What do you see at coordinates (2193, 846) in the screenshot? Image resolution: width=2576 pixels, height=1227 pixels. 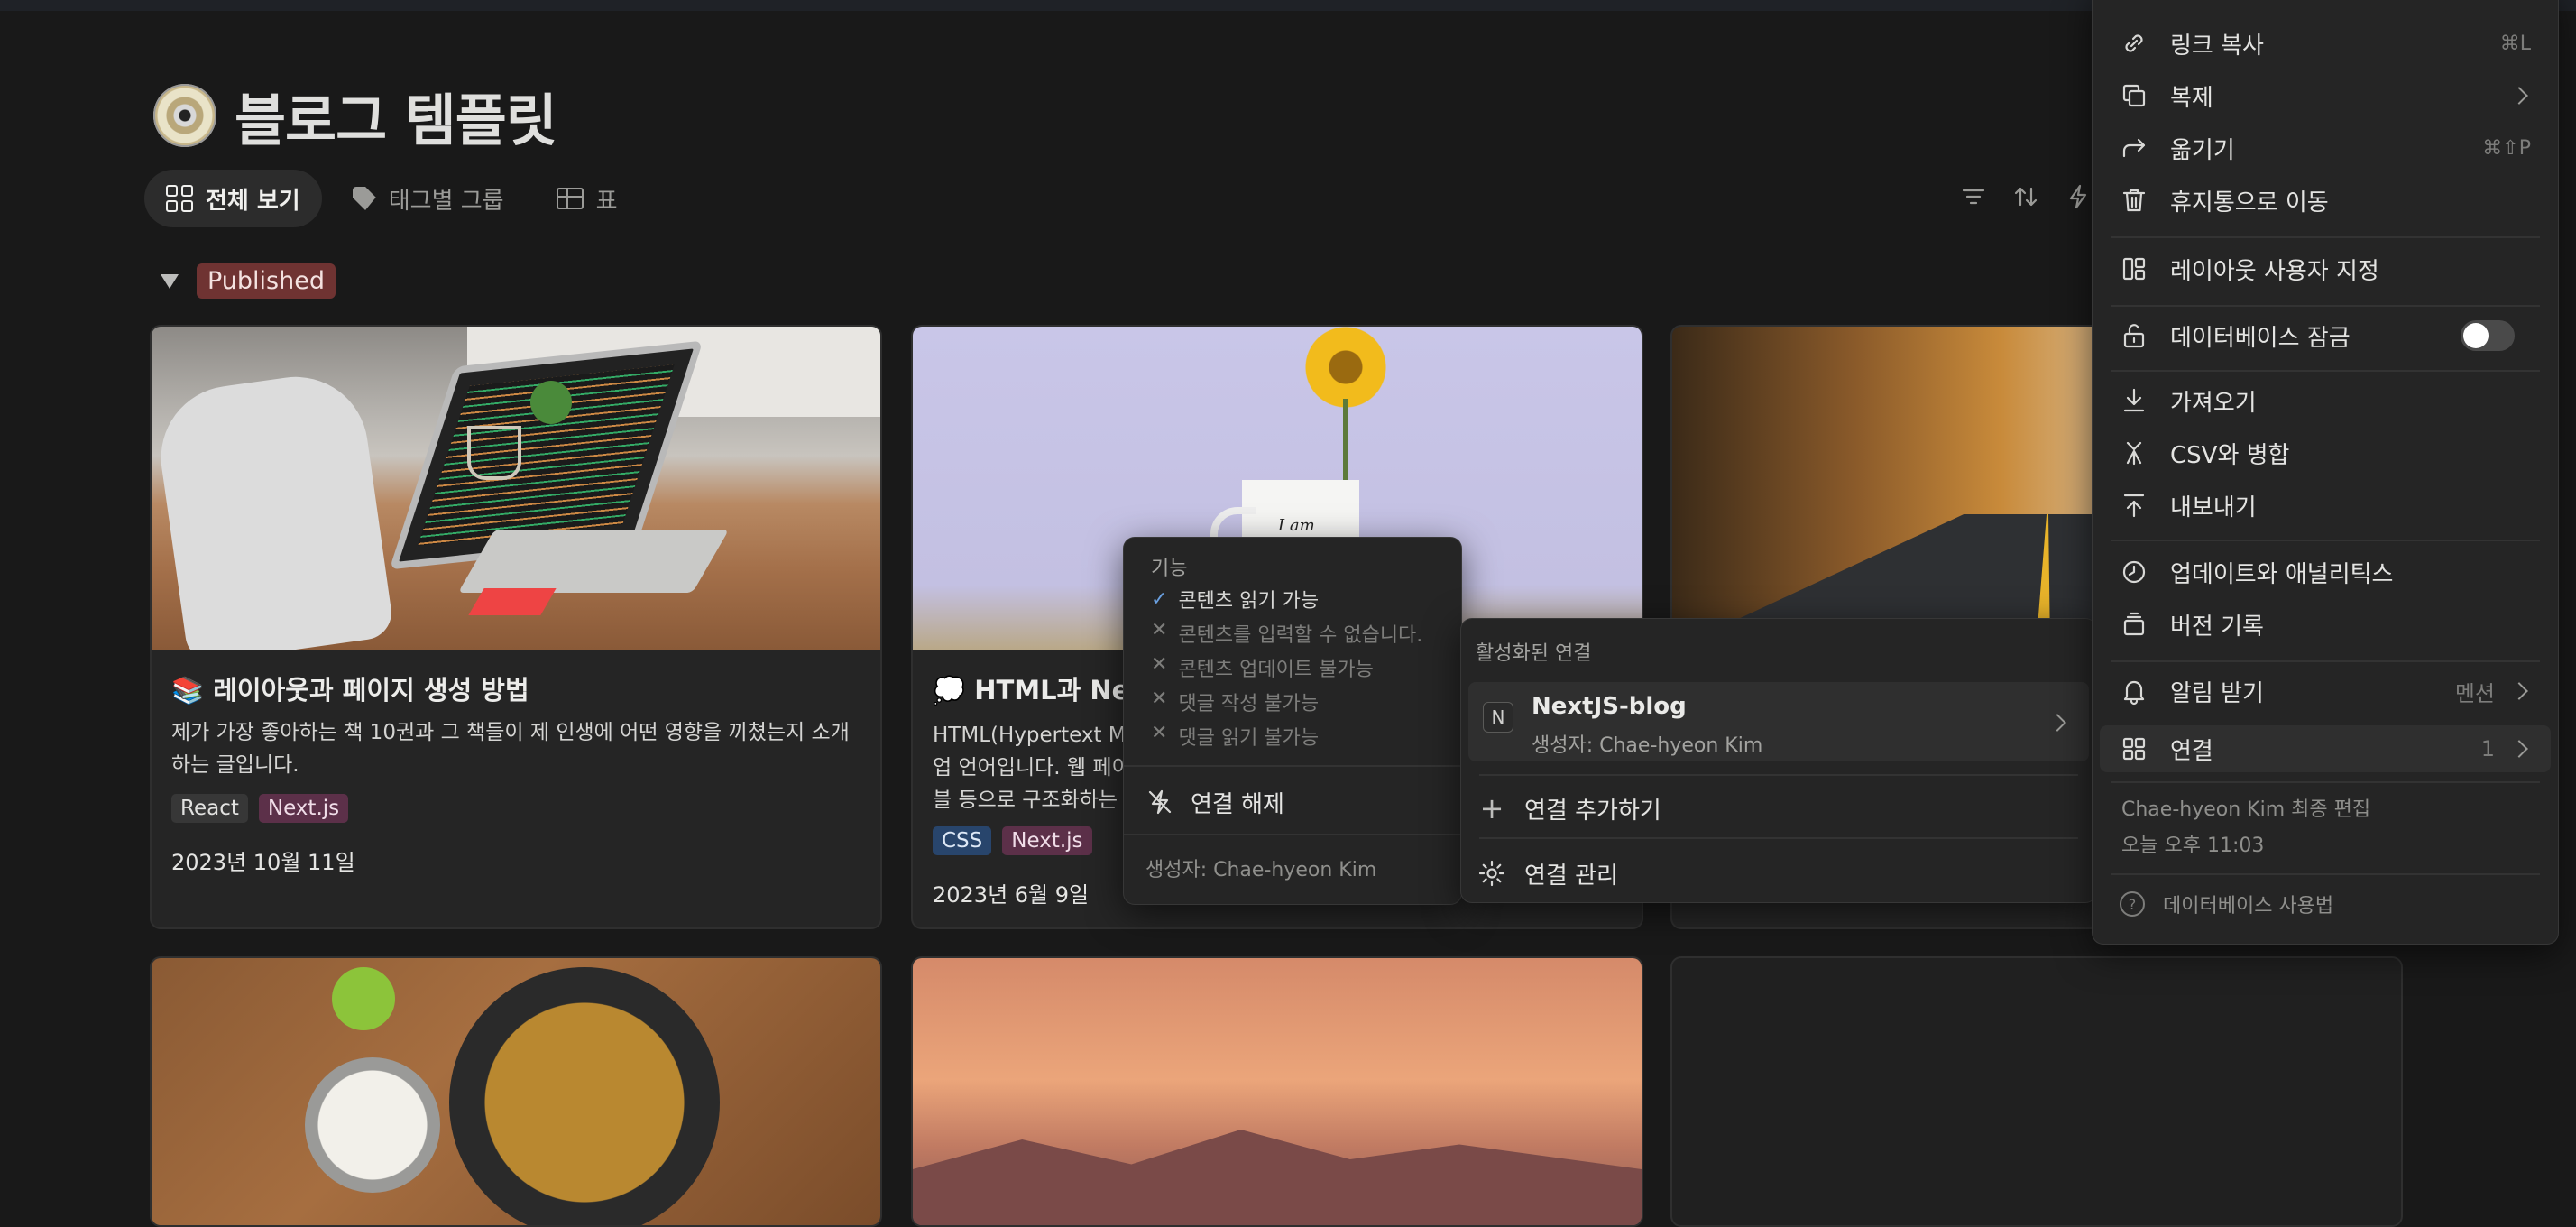 I see `last-edited-time: 오늘 오후 11:03` at bounding box center [2193, 846].